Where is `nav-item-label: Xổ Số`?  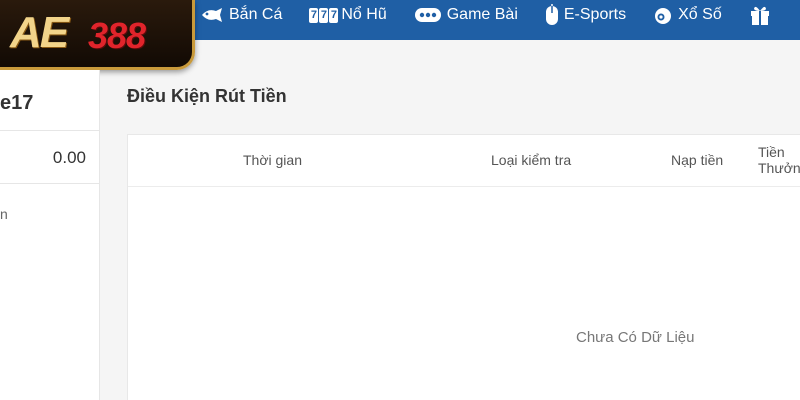 nav-item-label: Xổ Số is located at coordinates (700, 14).